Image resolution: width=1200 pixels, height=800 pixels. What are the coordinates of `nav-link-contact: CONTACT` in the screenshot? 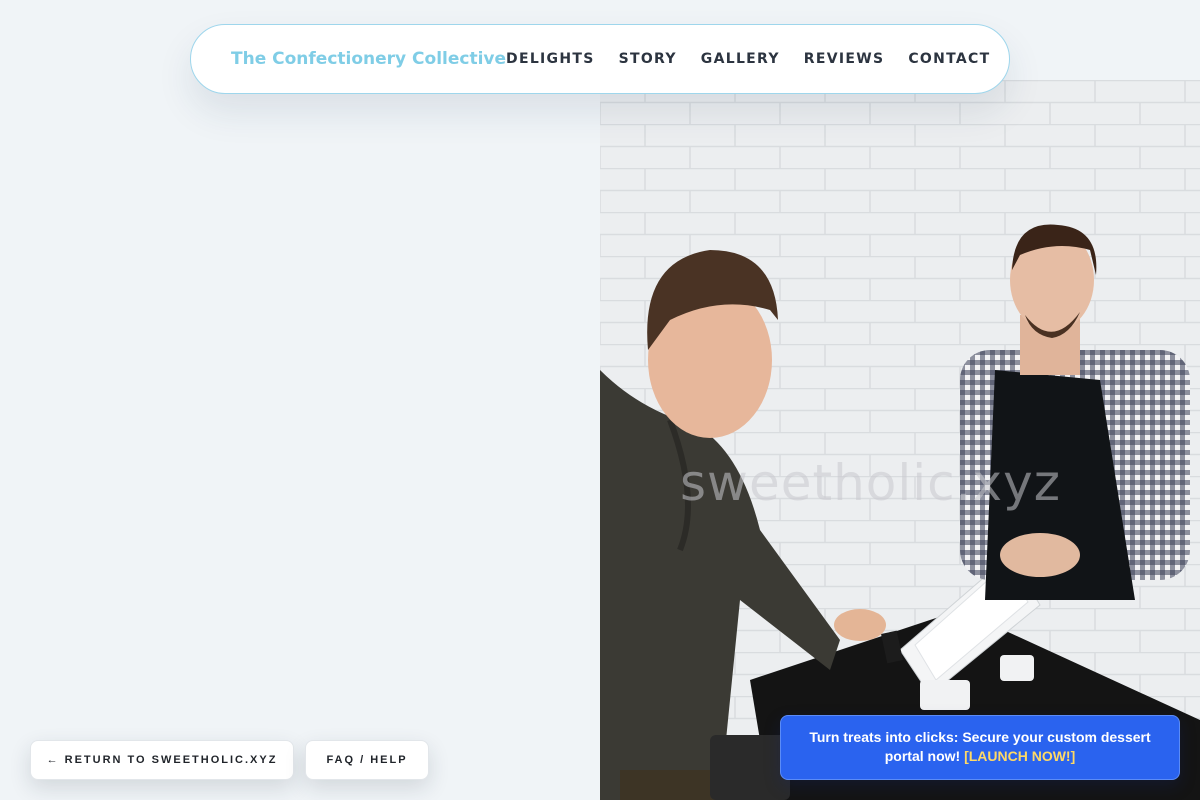 It's located at (949, 59).